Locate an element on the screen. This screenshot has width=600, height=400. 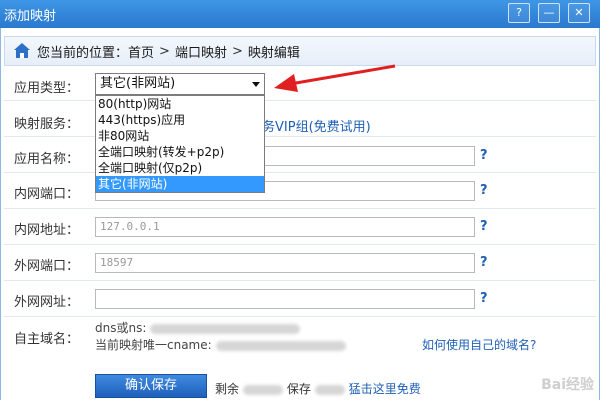
app-type-label: 应用类型： is located at coordinates (47, 88).